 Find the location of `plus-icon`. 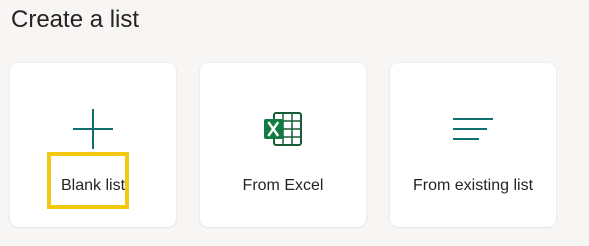

plus-icon is located at coordinates (93, 129).